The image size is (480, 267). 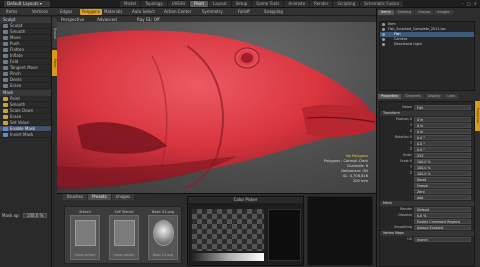 I want to click on main-tab: Setup, so click(x=241, y=4).